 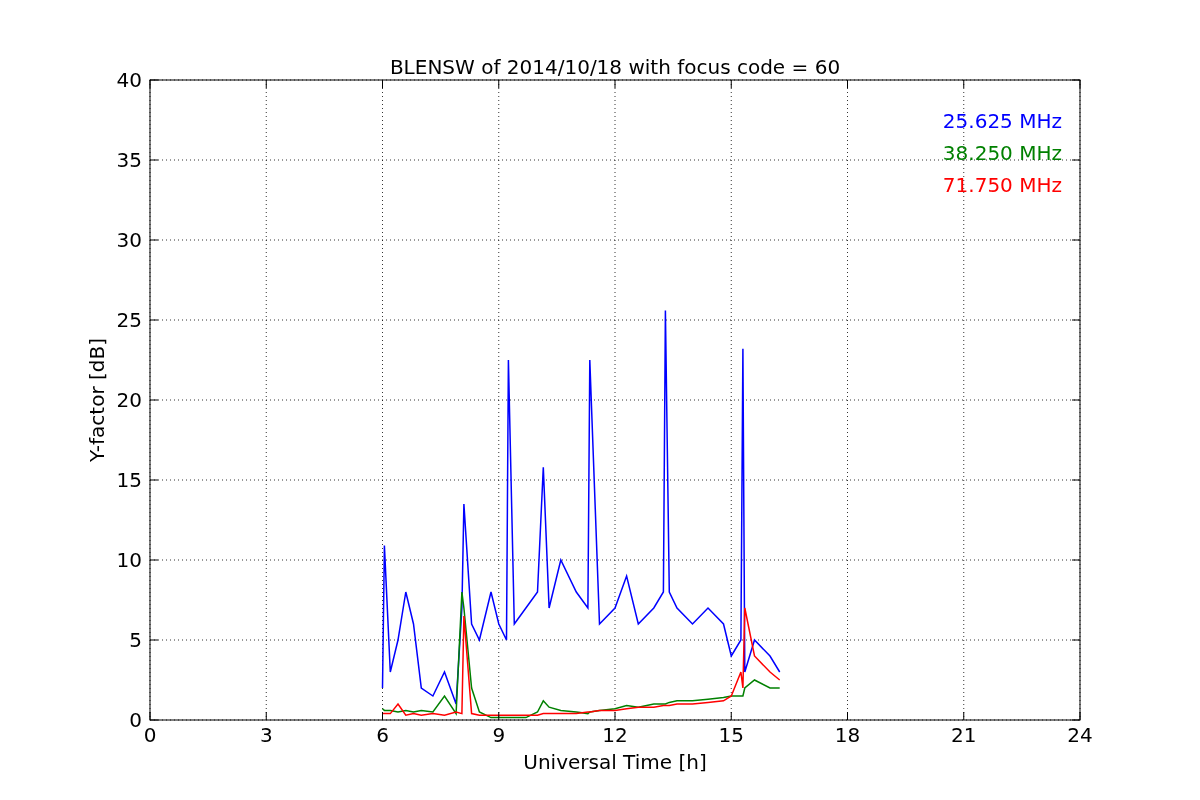 I want to click on tick-label: 9, so click(x=499, y=735).